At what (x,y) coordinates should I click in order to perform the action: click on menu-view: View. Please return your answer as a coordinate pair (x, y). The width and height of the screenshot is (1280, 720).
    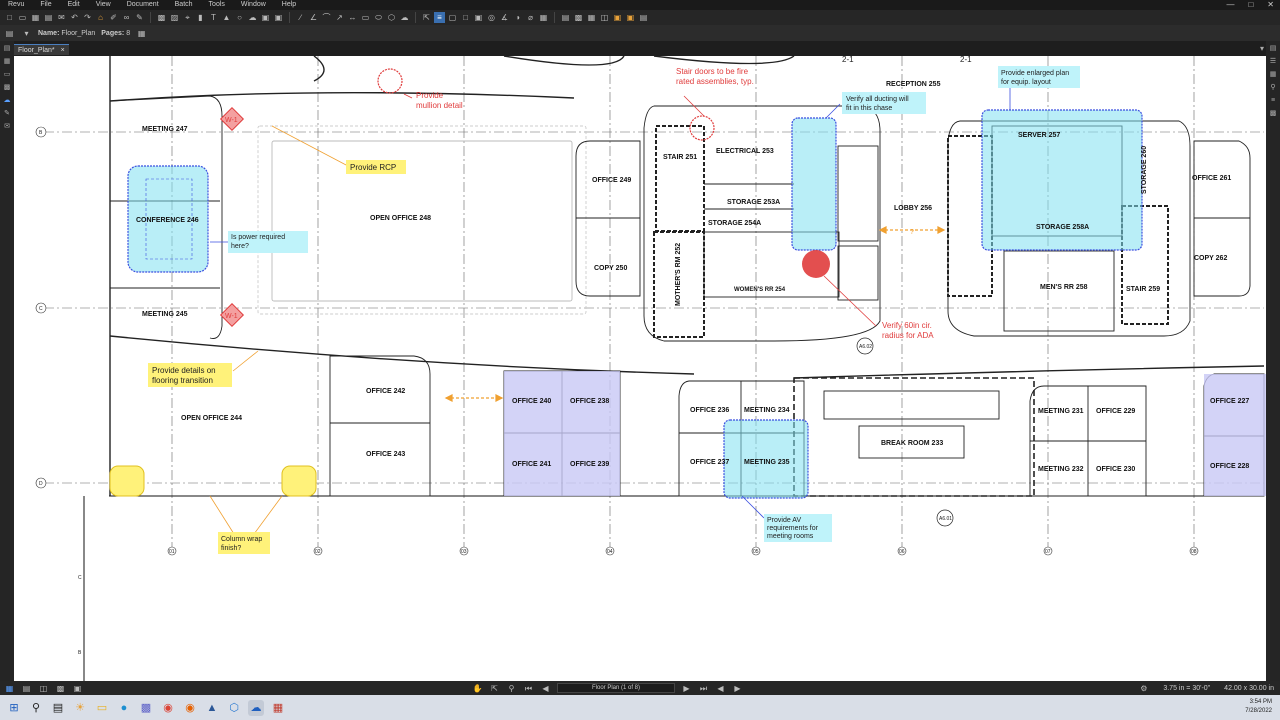
    Looking at the image, I should click on (103, 5).